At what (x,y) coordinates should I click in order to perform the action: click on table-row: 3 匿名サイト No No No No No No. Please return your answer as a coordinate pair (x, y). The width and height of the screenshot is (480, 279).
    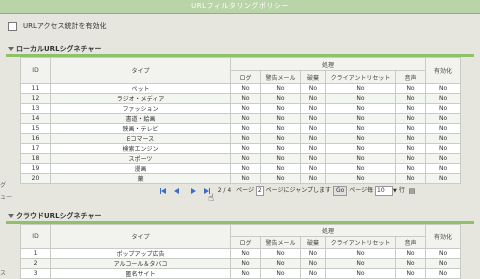
    Looking at the image, I should click on (241, 273).